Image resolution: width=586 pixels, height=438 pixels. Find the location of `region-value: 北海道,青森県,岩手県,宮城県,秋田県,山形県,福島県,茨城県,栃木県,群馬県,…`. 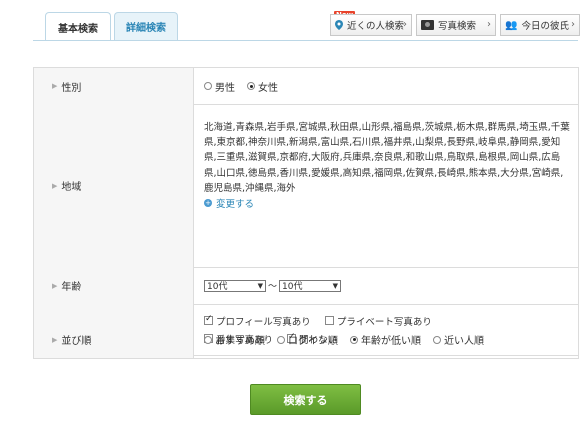

region-value: 北海道,青森県,岩手県,宮城県,秋田県,山形県,福島県,茨城県,栃木県,群馬県,… is located at coordinates (387, 158).